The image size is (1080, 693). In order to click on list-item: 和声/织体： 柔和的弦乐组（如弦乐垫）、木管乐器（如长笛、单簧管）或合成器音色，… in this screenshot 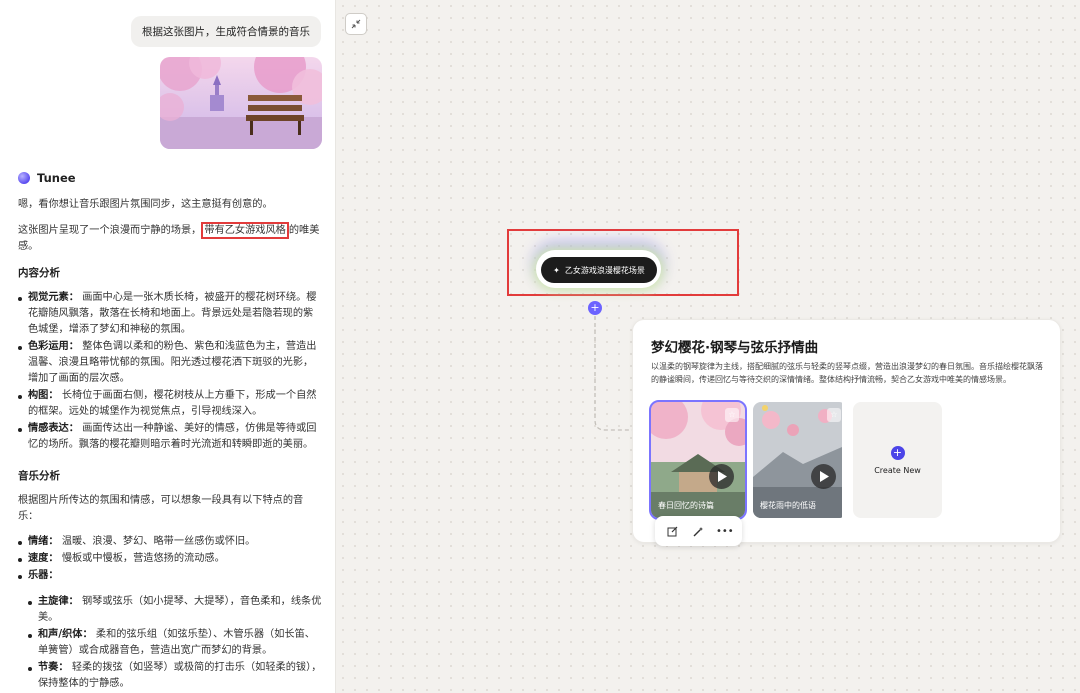, I will do `click(170, 643)`.